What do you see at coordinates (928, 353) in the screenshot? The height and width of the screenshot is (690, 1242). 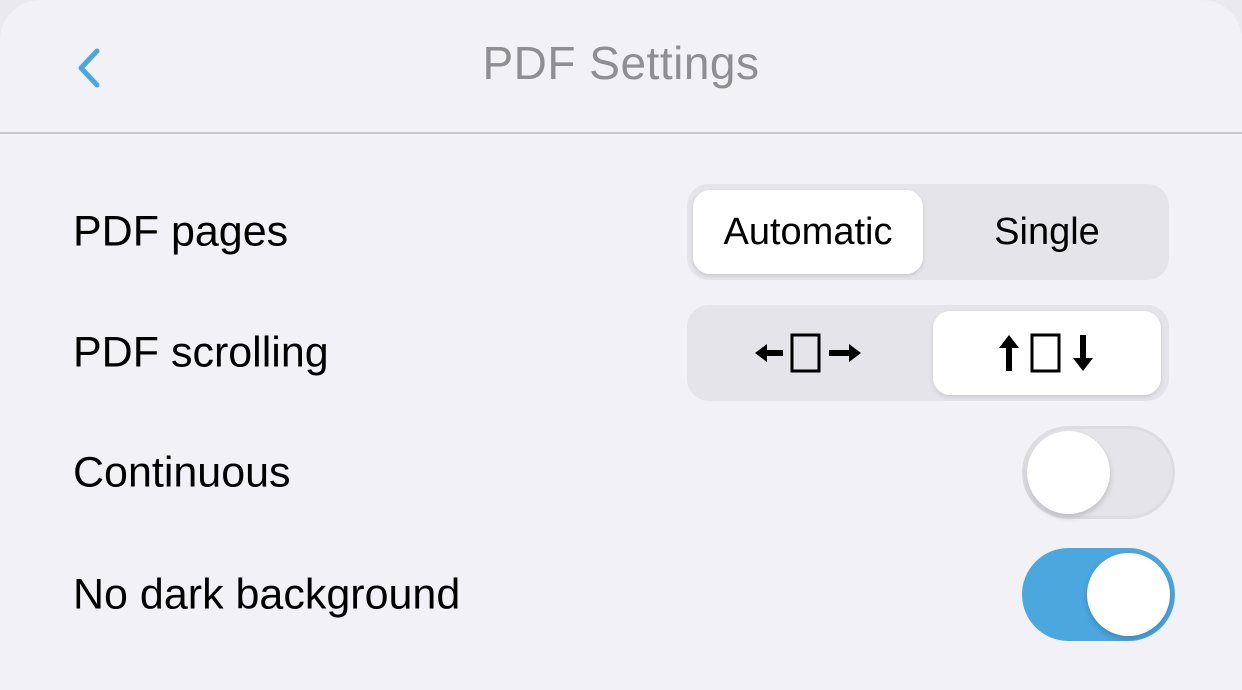 I see `pdf-scrolling-segmented-control` at bounding box center [928, 353].